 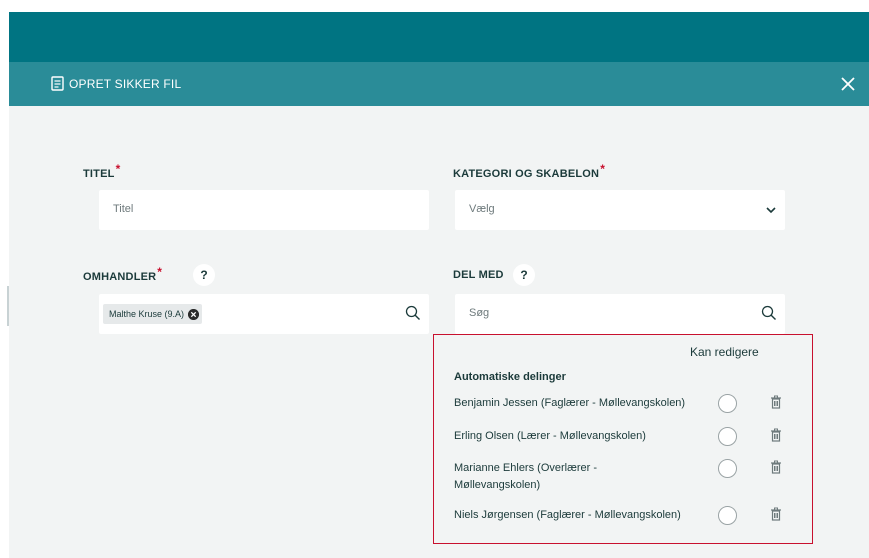 I want to click on can-edit-column-header: Kan redigere, so click(x=724, y=352).